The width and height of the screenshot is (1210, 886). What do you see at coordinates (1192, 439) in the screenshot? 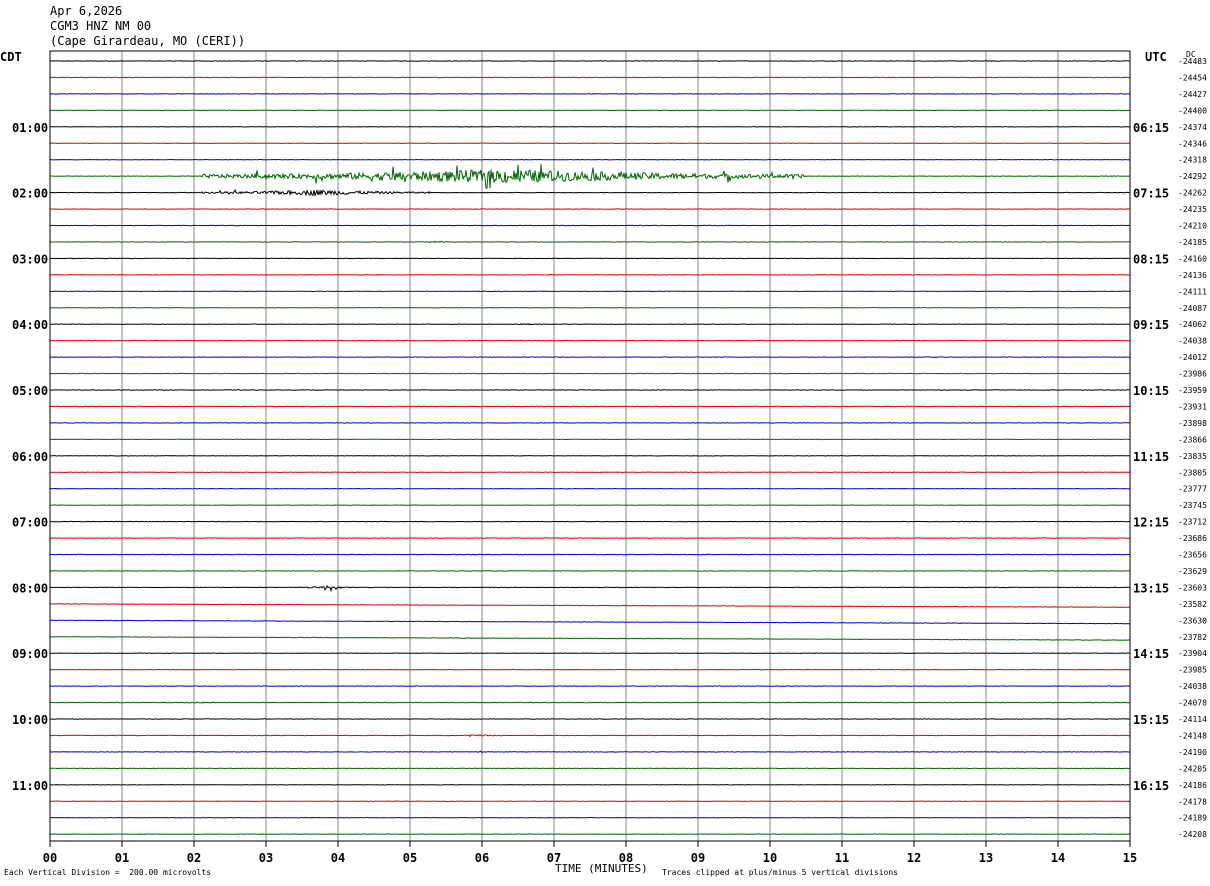
I see `dc-offset-23: -23866` at bounding box center [1192, 439].